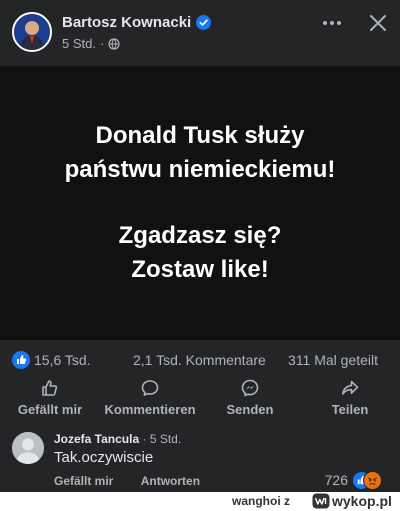  I want to click on comment-like-button: Gefällt mir, so click(83, 481).